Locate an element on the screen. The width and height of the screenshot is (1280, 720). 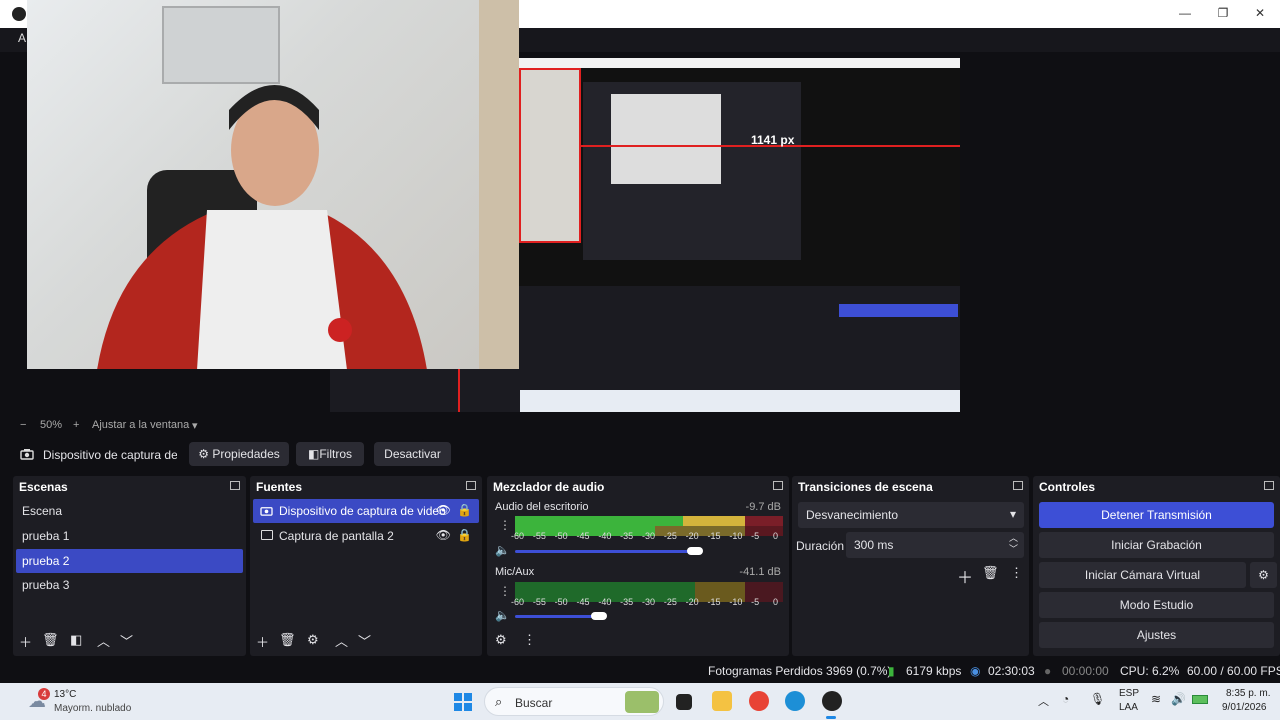
zoom-fit-dropdown: Ajustar a la ventana is located at coordinates (140, 425).